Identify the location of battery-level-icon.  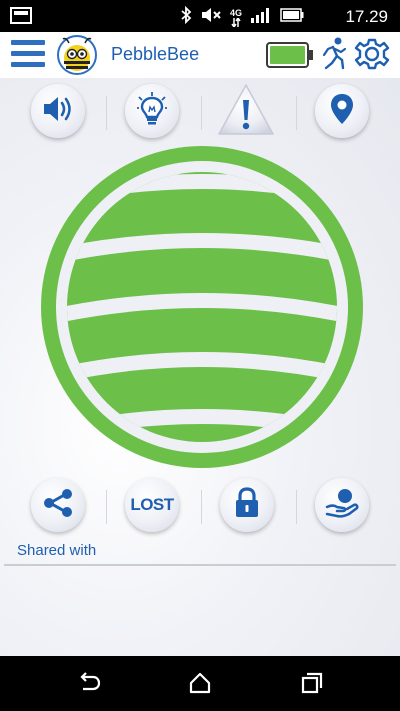
(290, 57).